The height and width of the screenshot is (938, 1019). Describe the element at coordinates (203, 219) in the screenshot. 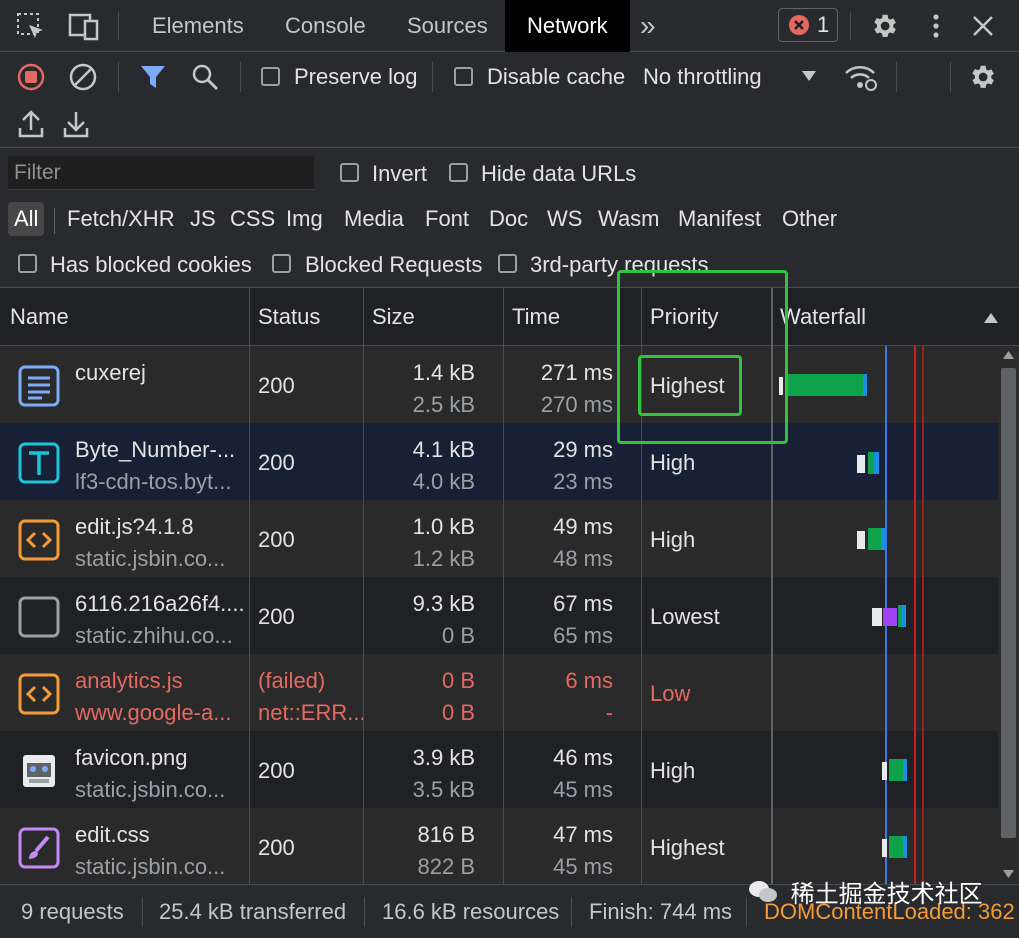

I see `type-filter-js: JS` at that location.